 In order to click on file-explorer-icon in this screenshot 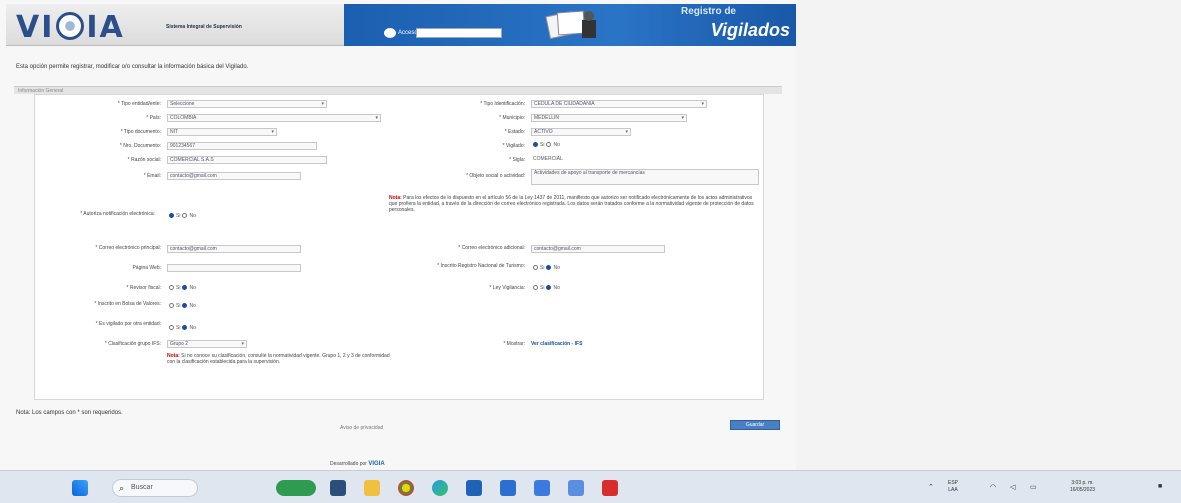, I will do `click(372, 488)`.